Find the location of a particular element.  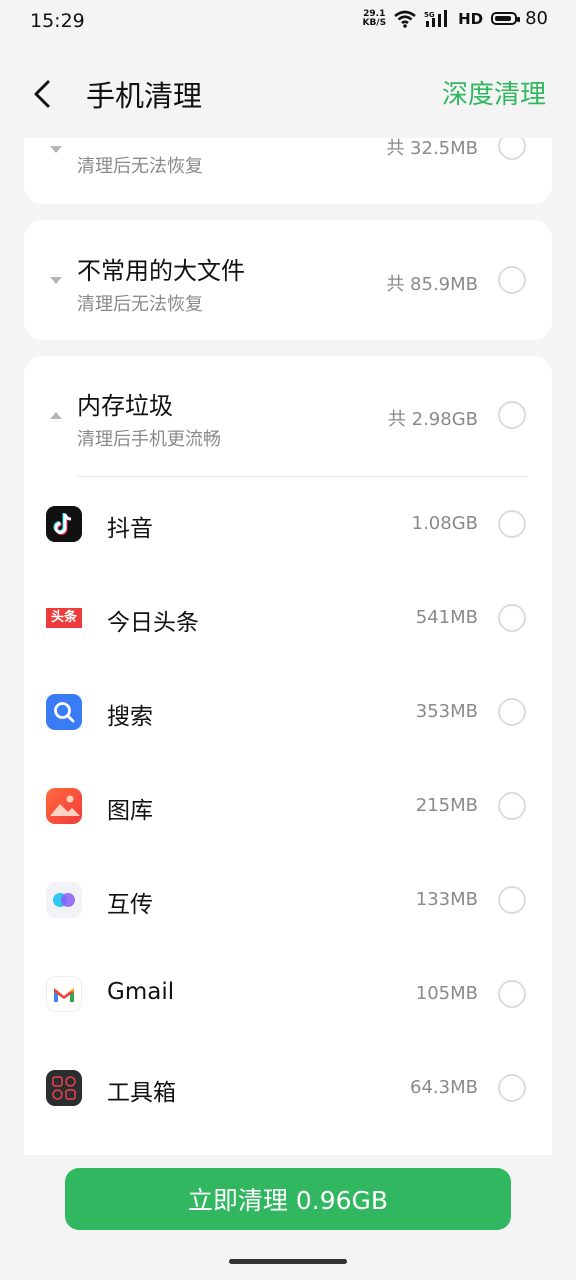

app-name: 抖音 is located at coordinates (130, 529).